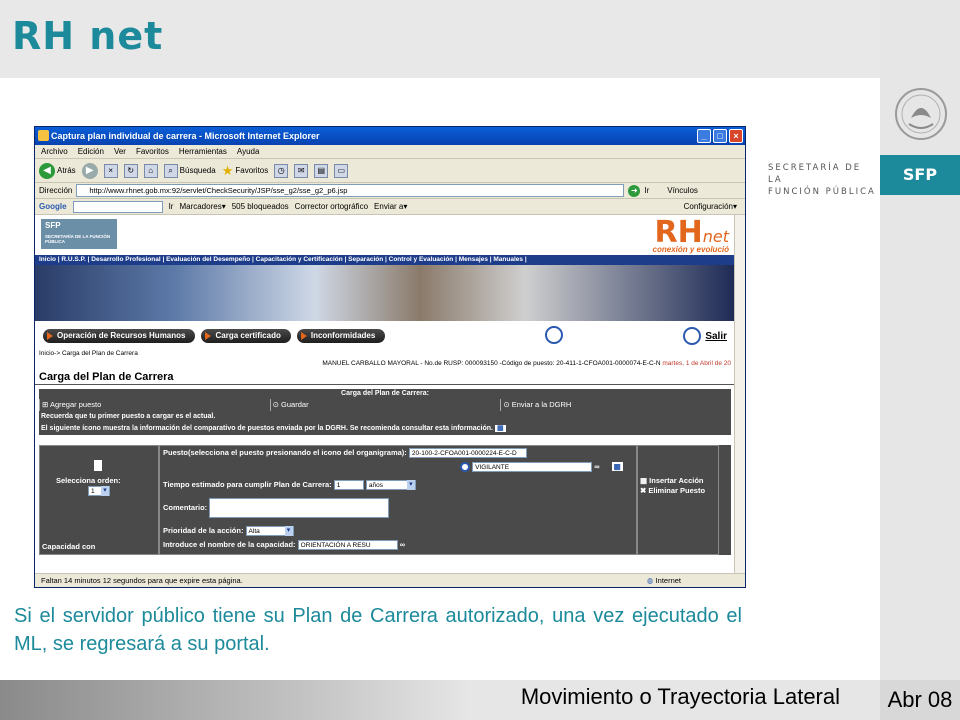  What do you see at coordinates (203, 151) in the screenshot?
I see `menu-herramientas: Herramientas` at bounding box center [203, 151].